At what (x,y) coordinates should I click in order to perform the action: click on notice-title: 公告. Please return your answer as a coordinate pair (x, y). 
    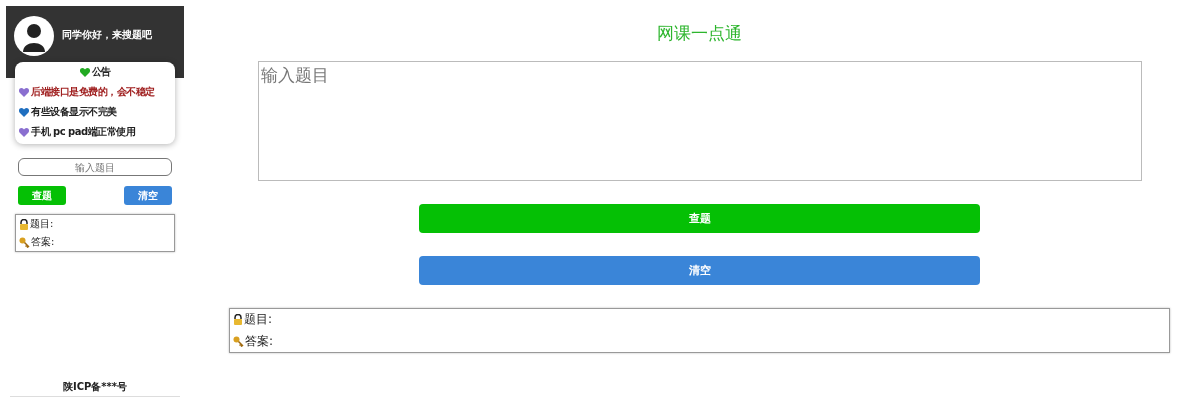
    Looking at the image, I should click on (101, 72).